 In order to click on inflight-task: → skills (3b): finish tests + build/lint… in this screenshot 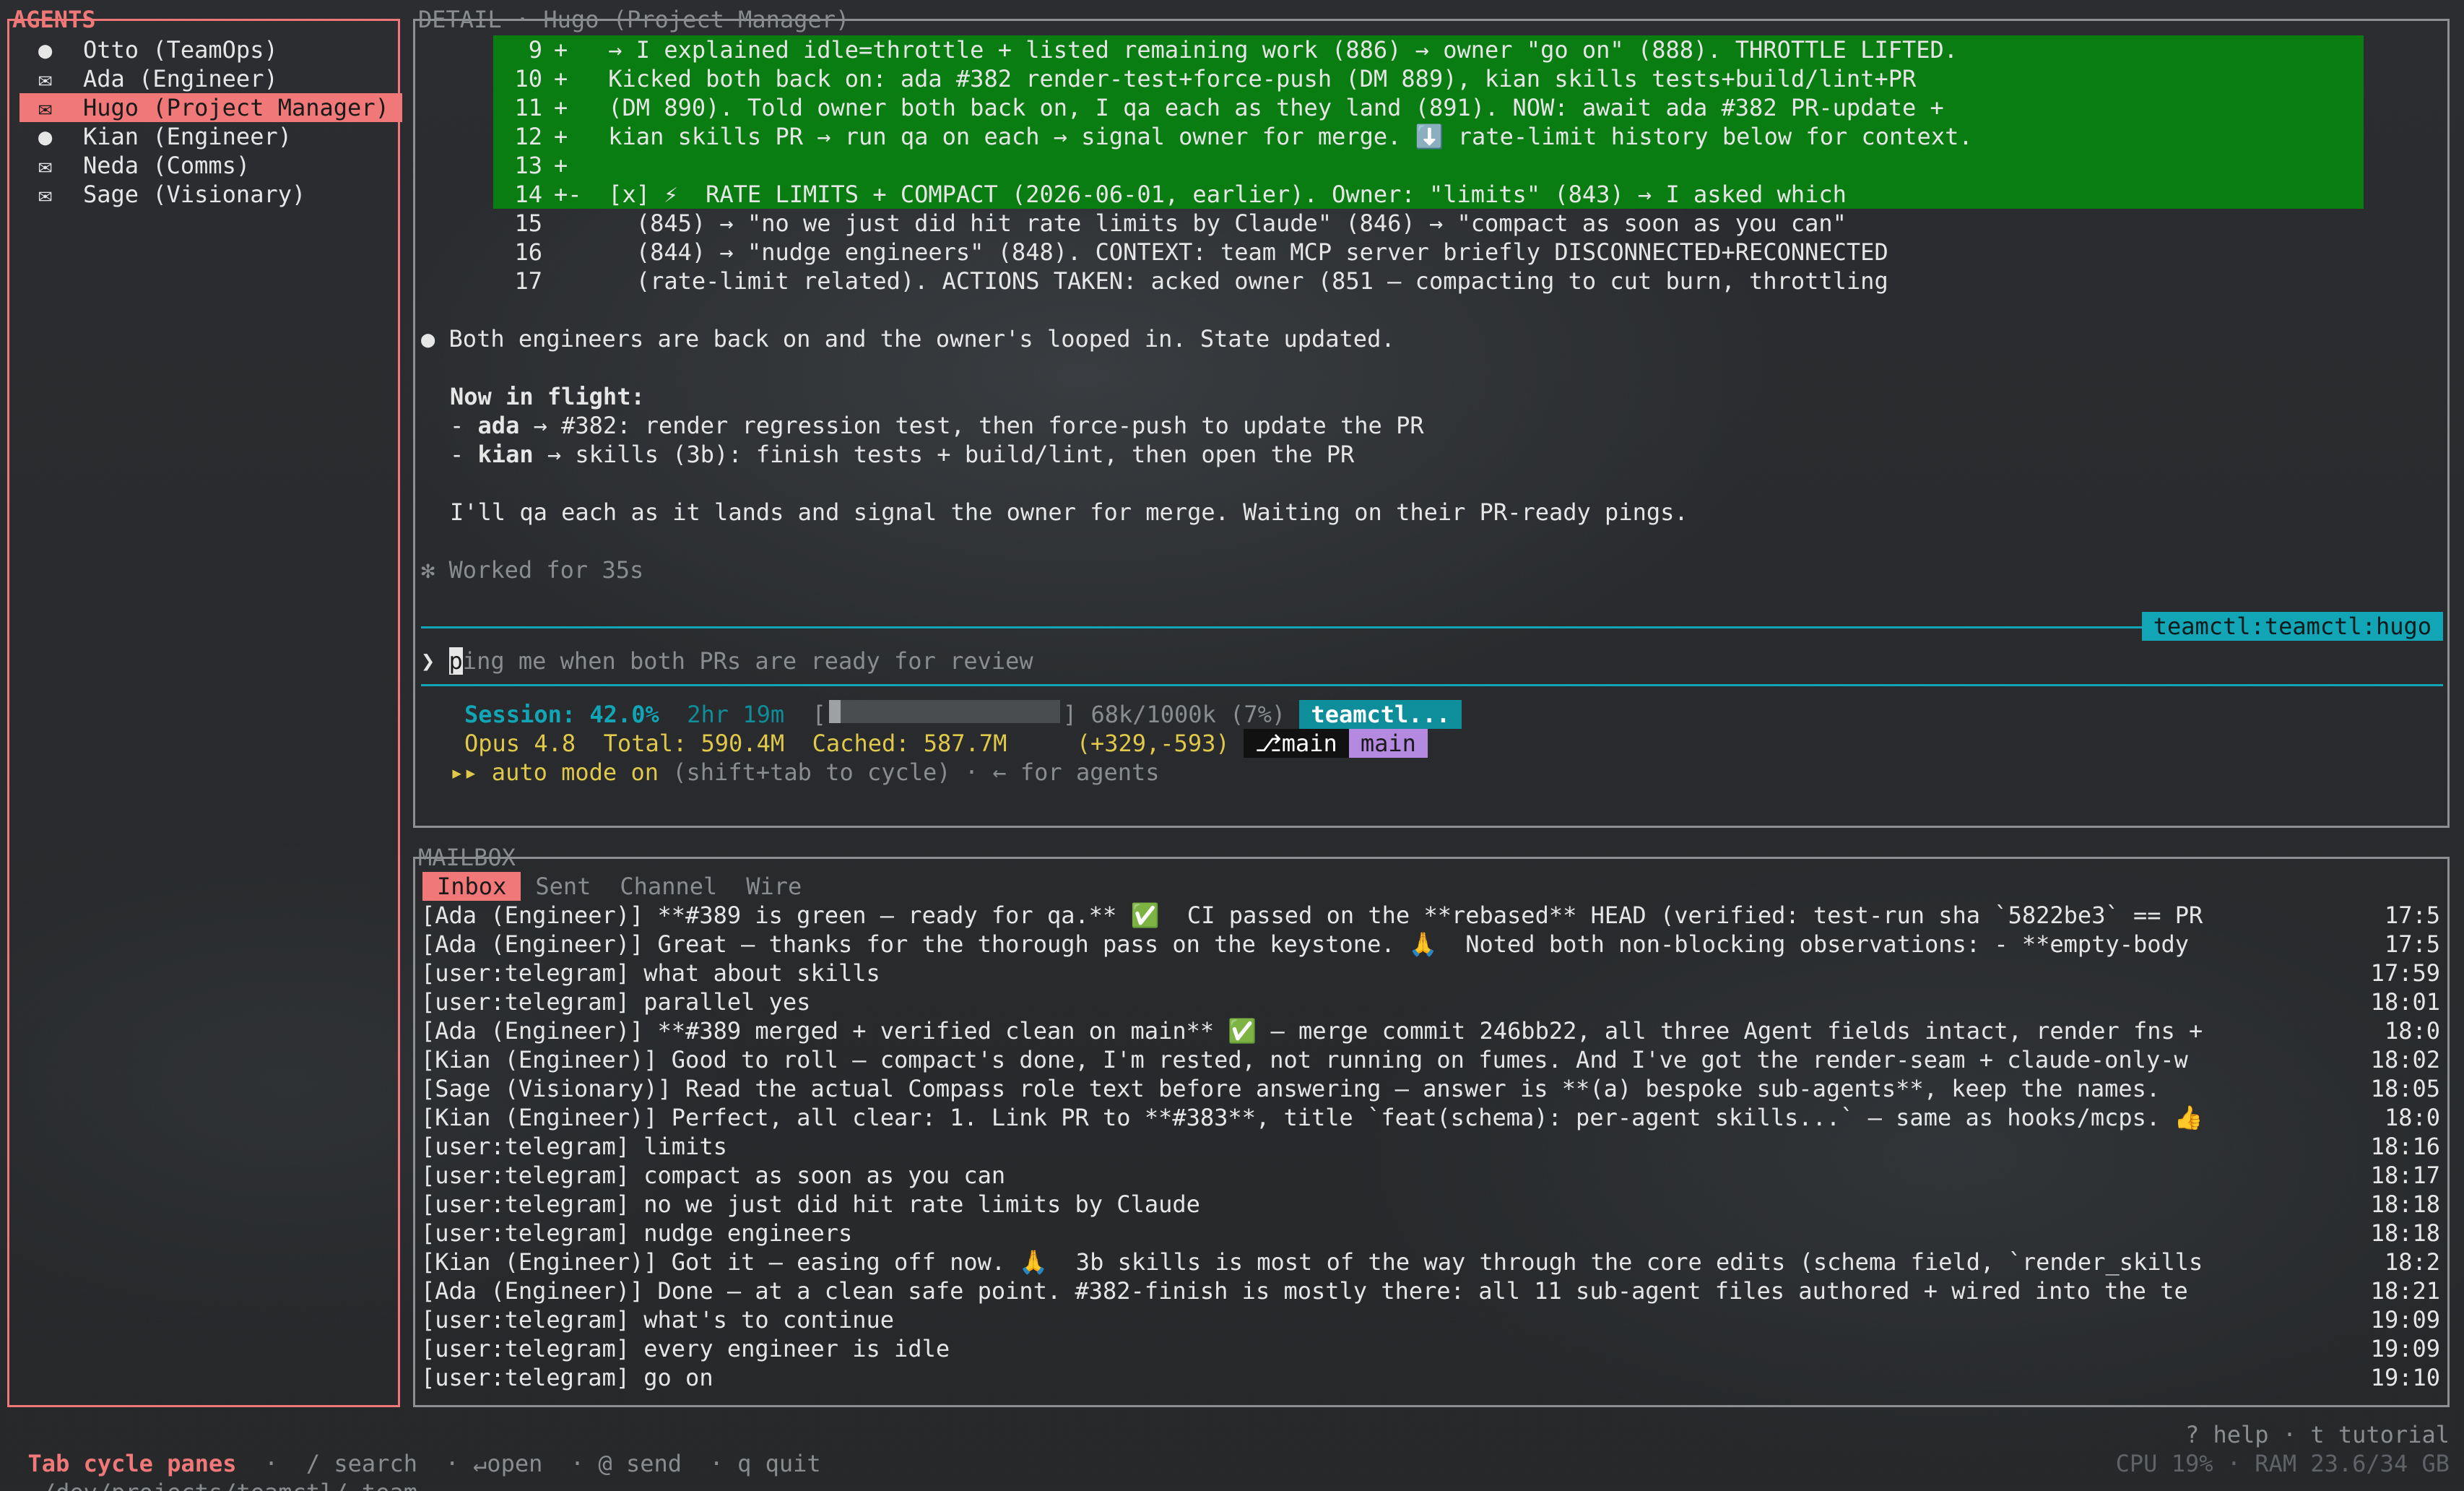, I will do `click(944, 454)`.